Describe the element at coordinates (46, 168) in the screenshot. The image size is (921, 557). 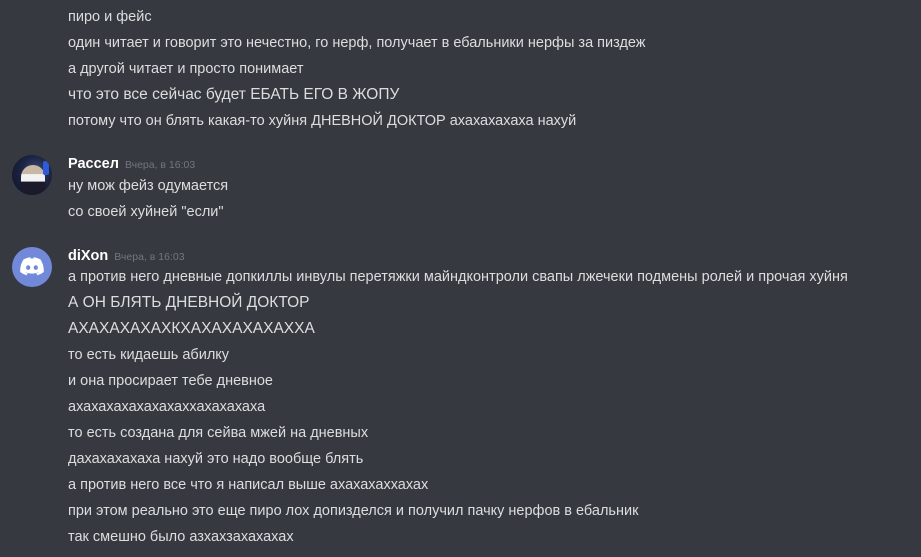
I see `avatar-photo-detail` at that location.